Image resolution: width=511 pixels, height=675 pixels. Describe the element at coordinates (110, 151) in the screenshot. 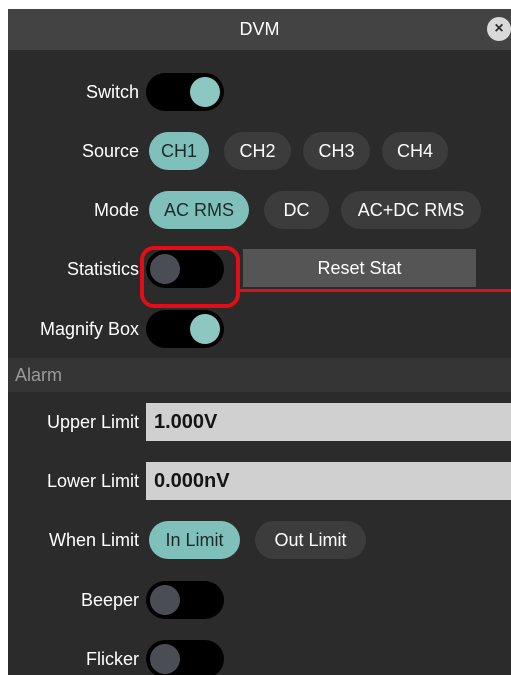

I see `source-label: Source` at that location.